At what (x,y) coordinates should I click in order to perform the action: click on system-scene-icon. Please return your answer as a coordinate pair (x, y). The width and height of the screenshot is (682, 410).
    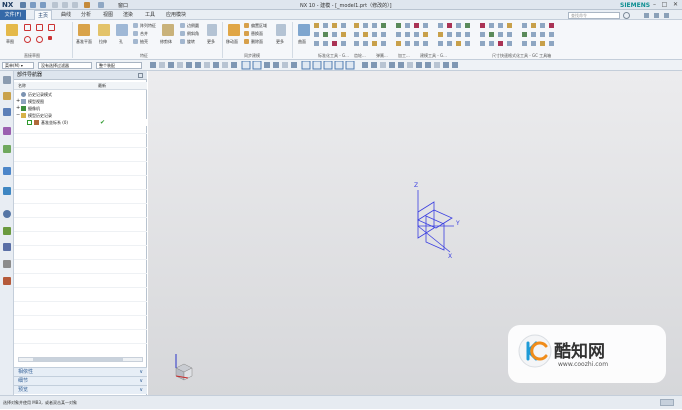
    Looking at the image, I should click on (7, 281).